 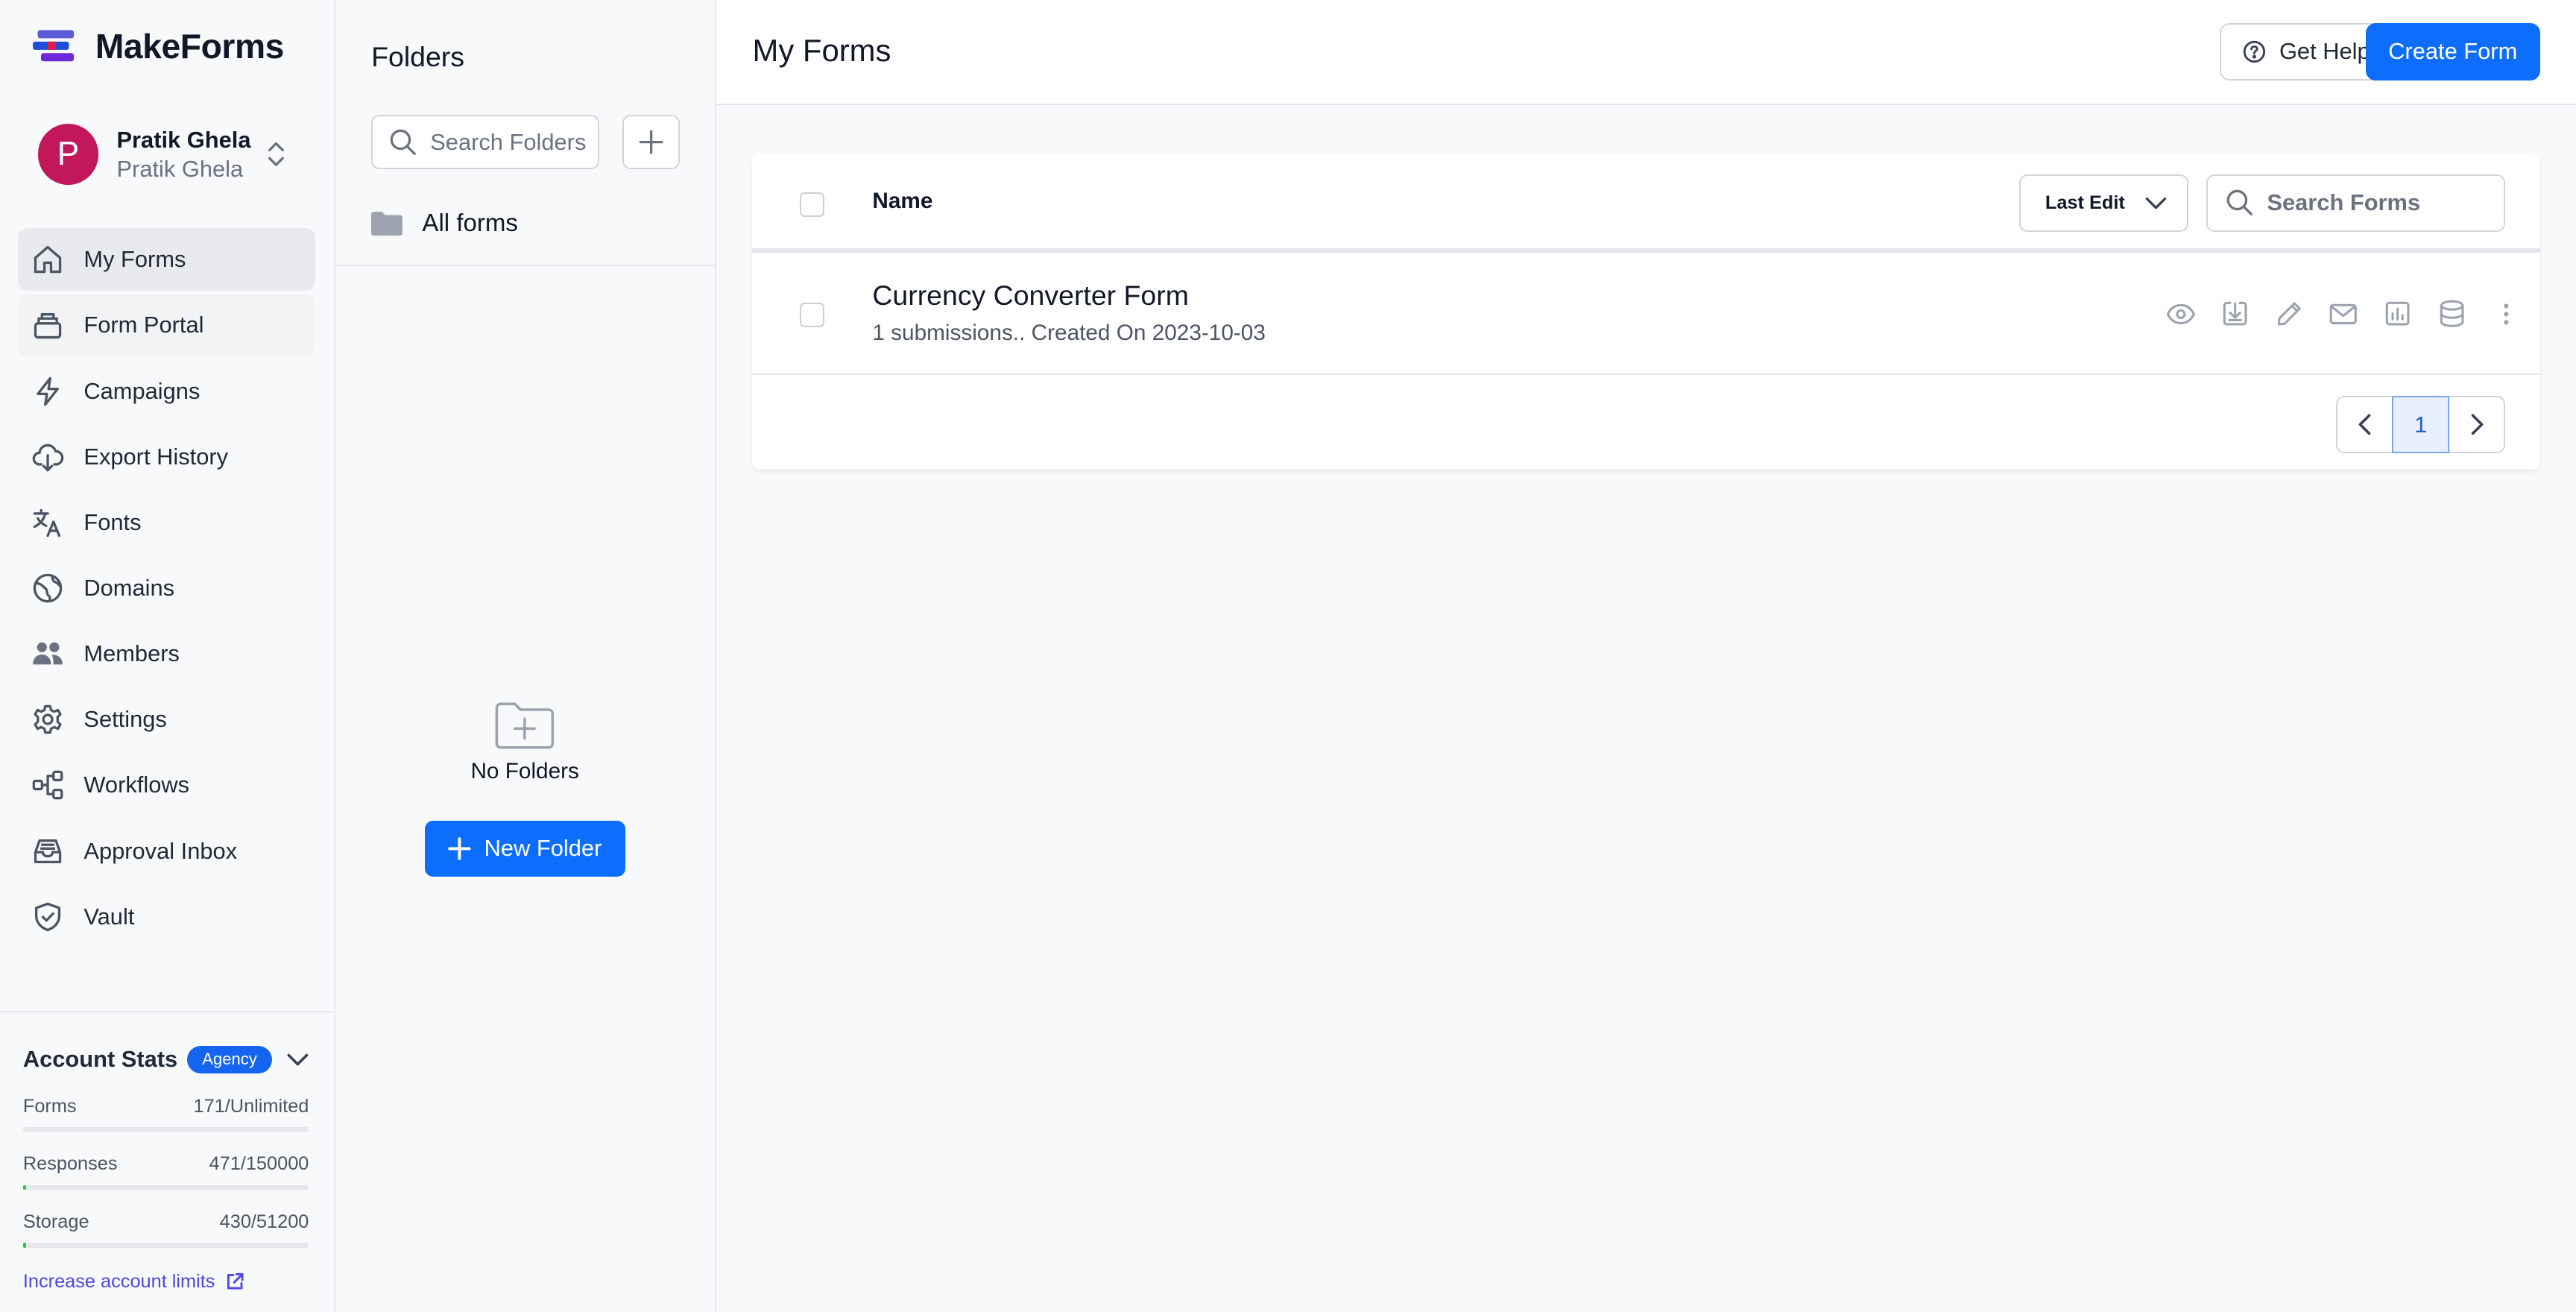 What do you see at coordinates (166, 917) in the screenshot?
I see `sidebar-item-vault: Vault` at bounding box center [166, 917].